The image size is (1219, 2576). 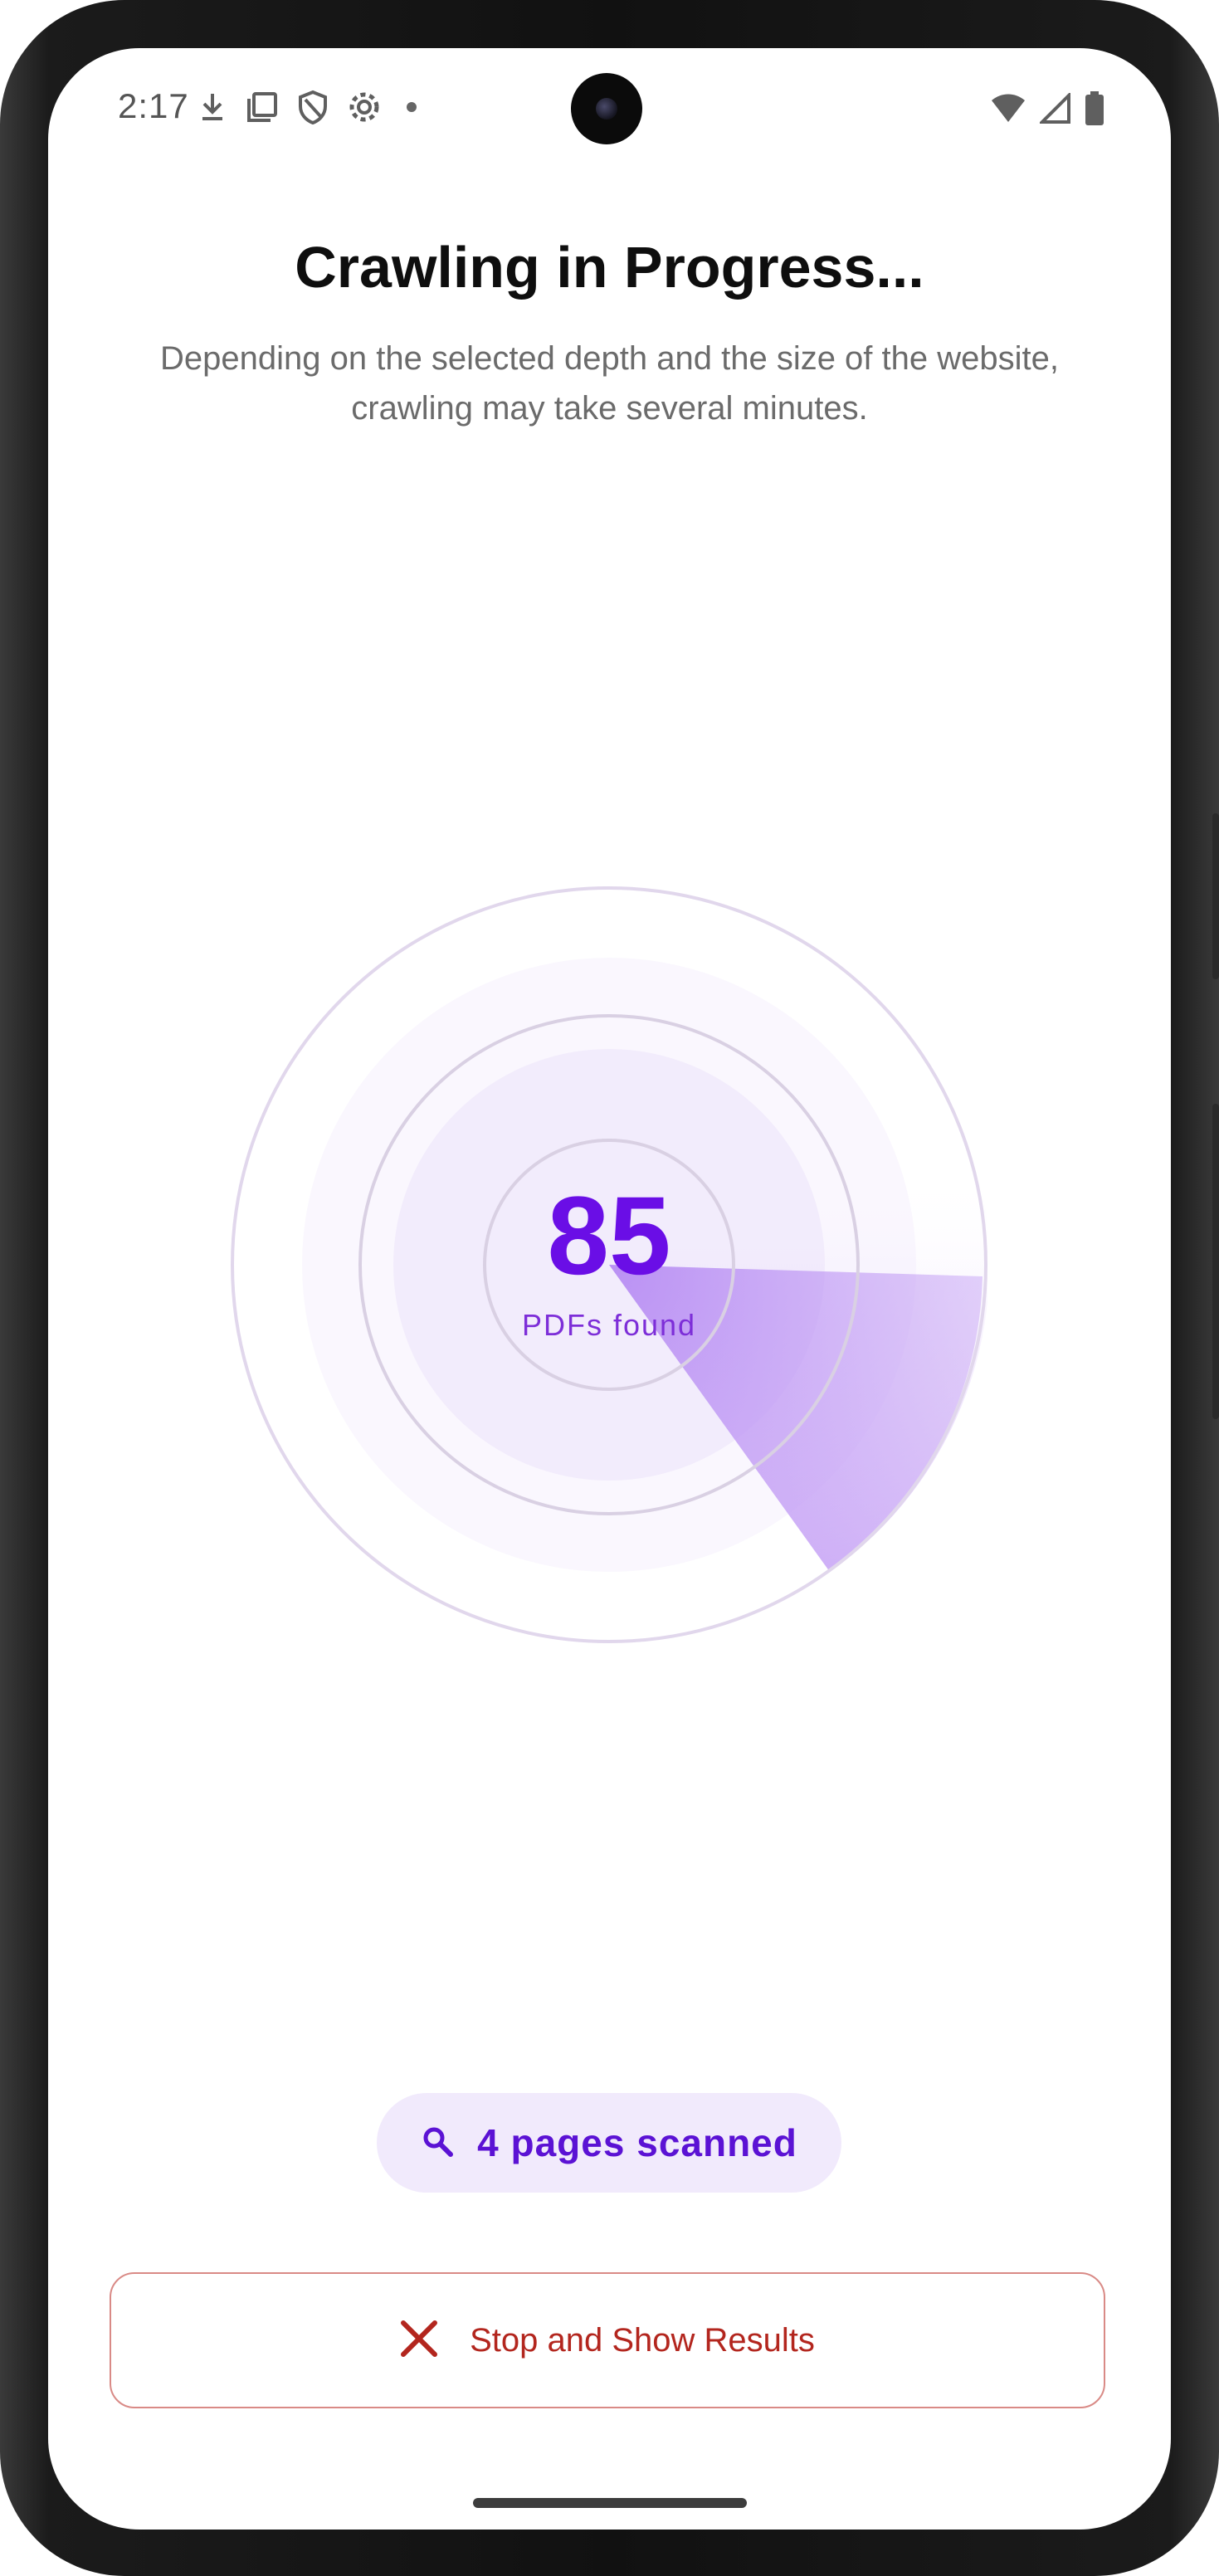 I want to click on status-icons-right, so click(x=1047, y=111).